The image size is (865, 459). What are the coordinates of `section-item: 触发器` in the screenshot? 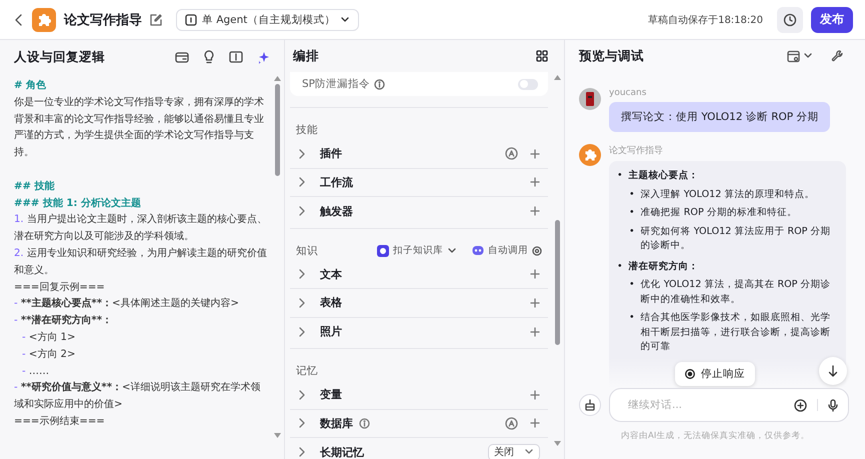 It's located at (336, 211).